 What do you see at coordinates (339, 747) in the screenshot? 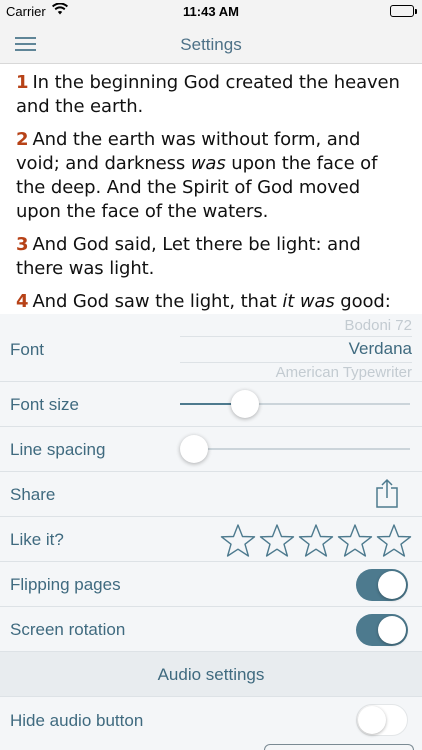
I see `bottom-control-peek` at bounding box center [339, 747].